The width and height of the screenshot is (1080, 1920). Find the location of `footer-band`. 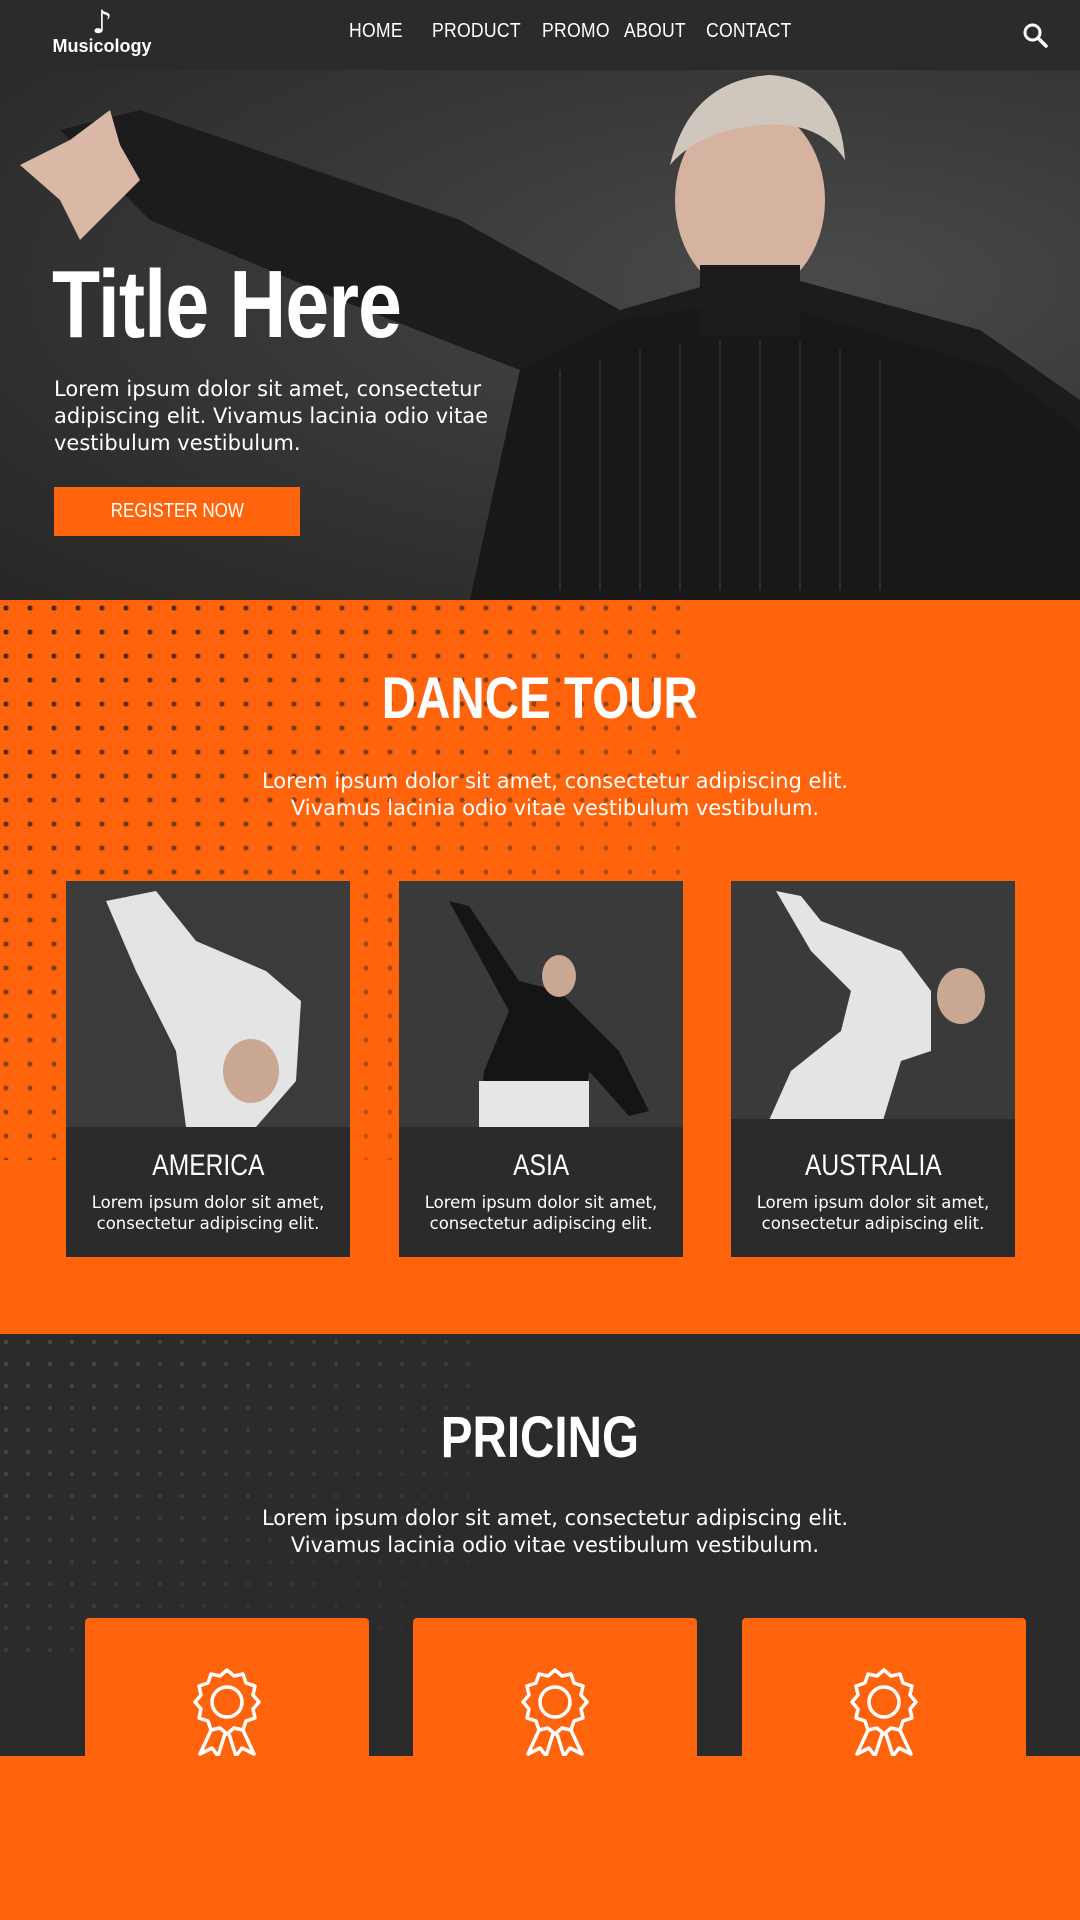

footer-band is located at coordinates (540, 1838).